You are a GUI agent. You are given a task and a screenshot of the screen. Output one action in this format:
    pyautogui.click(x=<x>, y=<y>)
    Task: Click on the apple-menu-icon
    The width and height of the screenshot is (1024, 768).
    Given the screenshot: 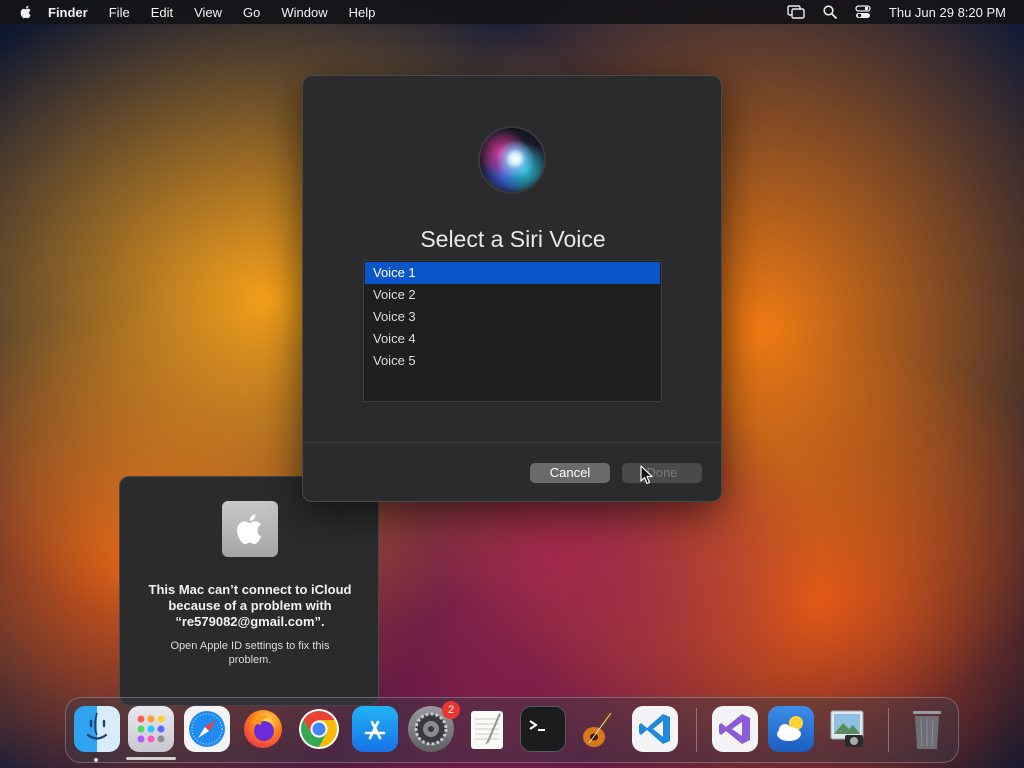 What is the action you would take?
    pyautogui.click(x=26, y=12)
    